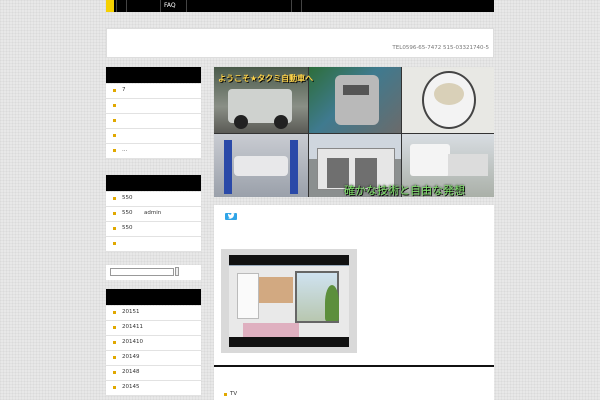 The width and height of the screenshot is (600, 400). Describe the element at coordinates (354, 383) in the screenshot. I see `secondary-content: TV` at that location.